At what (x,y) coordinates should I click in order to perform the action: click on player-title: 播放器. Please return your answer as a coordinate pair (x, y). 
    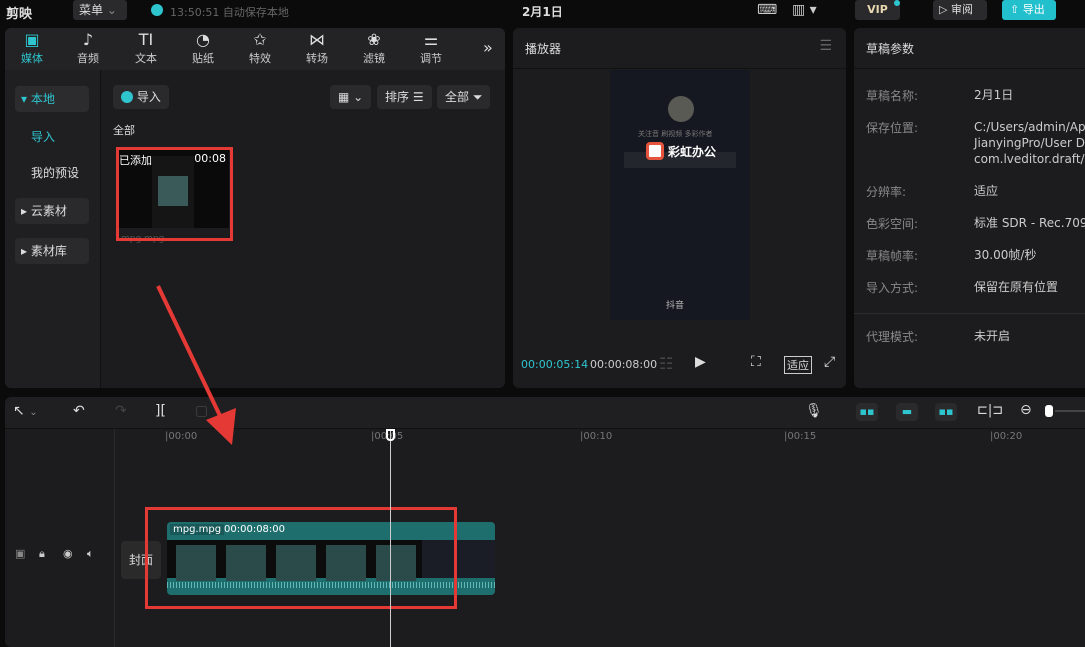
    Looking at the image, I should click on (543, 49).